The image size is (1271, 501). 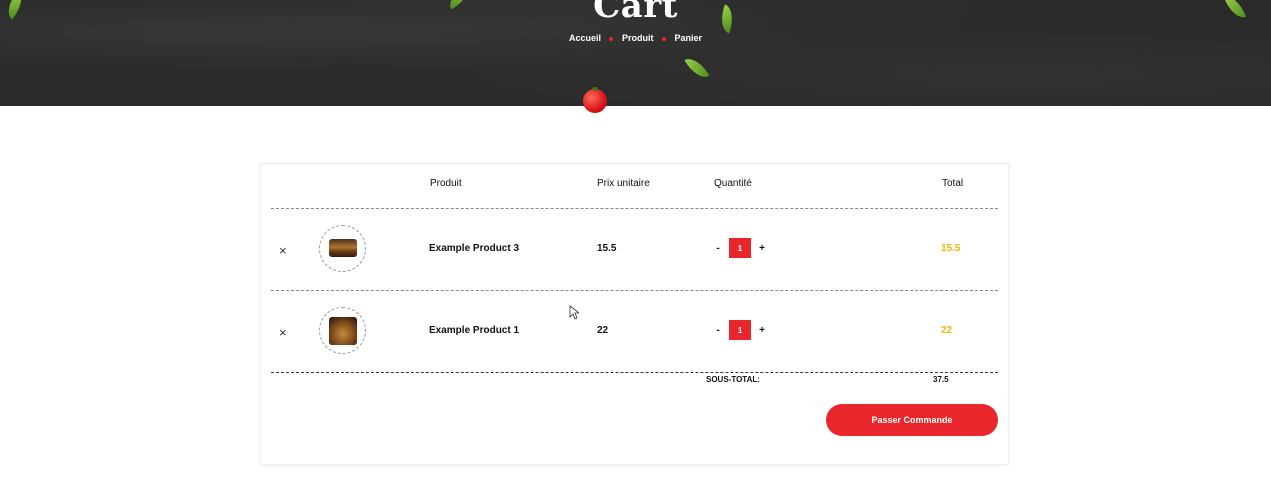 What do you see at coordinates (474, 248) in the screenshot?
I see `product-name: Example Product 3` at bounding box center [474, 248].